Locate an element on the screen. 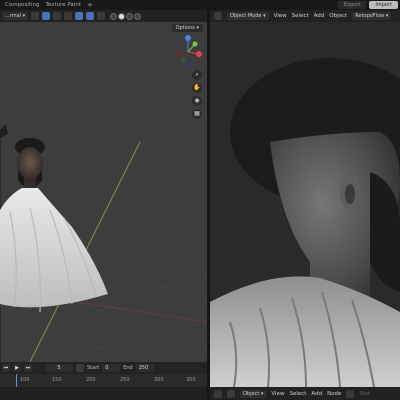 The width and height of the screenshot is (400, 400). character-model is located at coordinates (54, 225).